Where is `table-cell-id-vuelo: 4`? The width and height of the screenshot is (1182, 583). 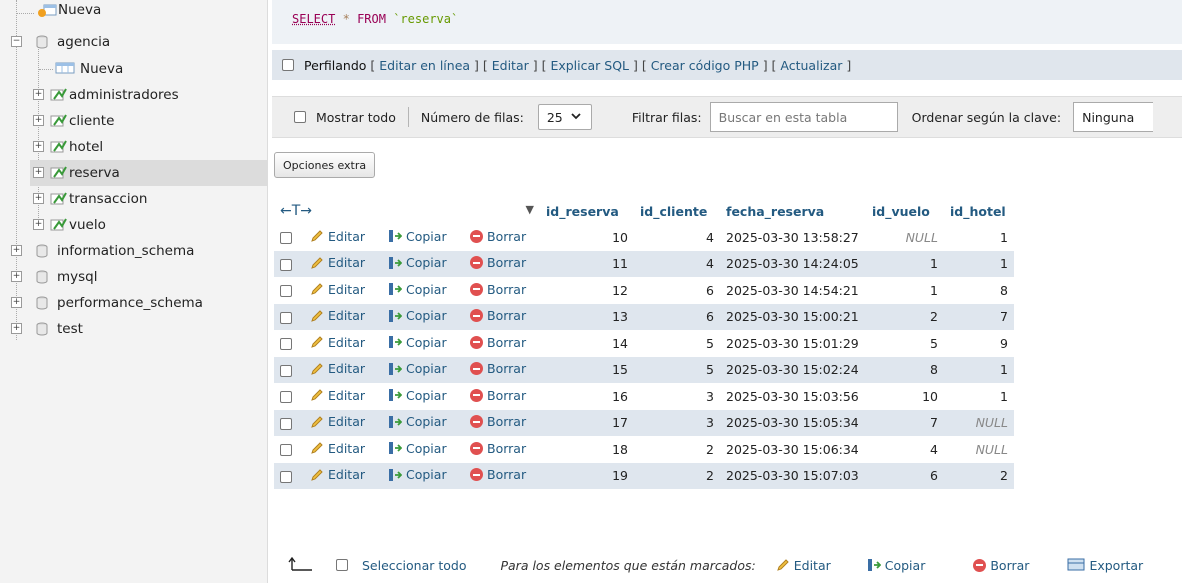
table-cell-id-vuelo: 4 is located at coordinates (905, 449).